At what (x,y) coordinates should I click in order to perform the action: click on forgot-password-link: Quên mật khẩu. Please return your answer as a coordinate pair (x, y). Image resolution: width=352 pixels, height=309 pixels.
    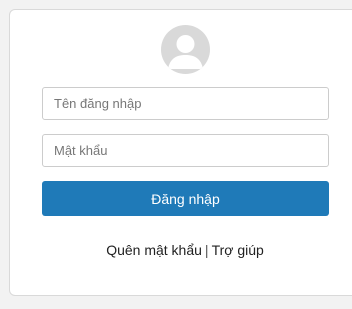
    Looking at the image, I should click on (154, 250).